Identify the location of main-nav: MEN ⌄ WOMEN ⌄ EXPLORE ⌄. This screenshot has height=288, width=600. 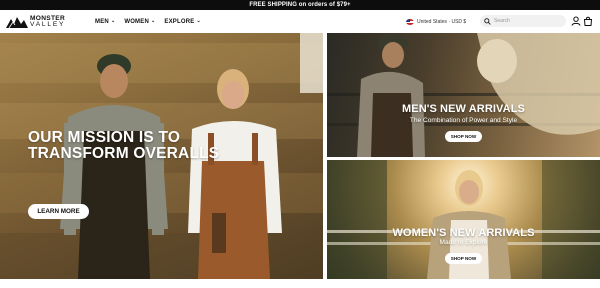
(148, 21).